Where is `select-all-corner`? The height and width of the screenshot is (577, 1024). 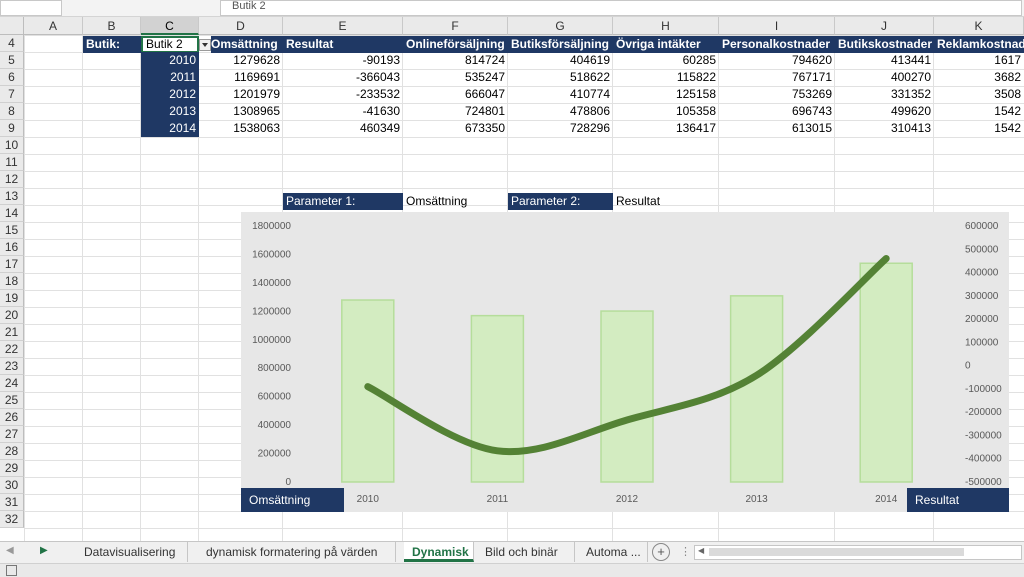 select-all-corner is located at coordinates (12, 26).